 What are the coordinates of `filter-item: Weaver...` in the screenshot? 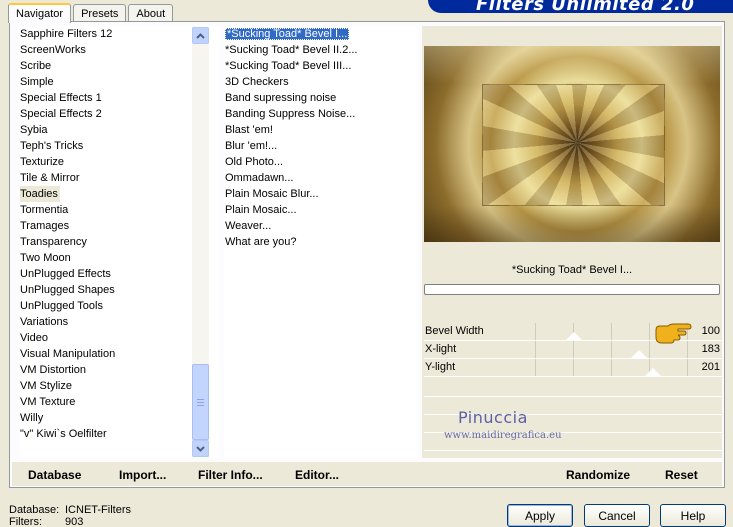 It's located at (320, 226).